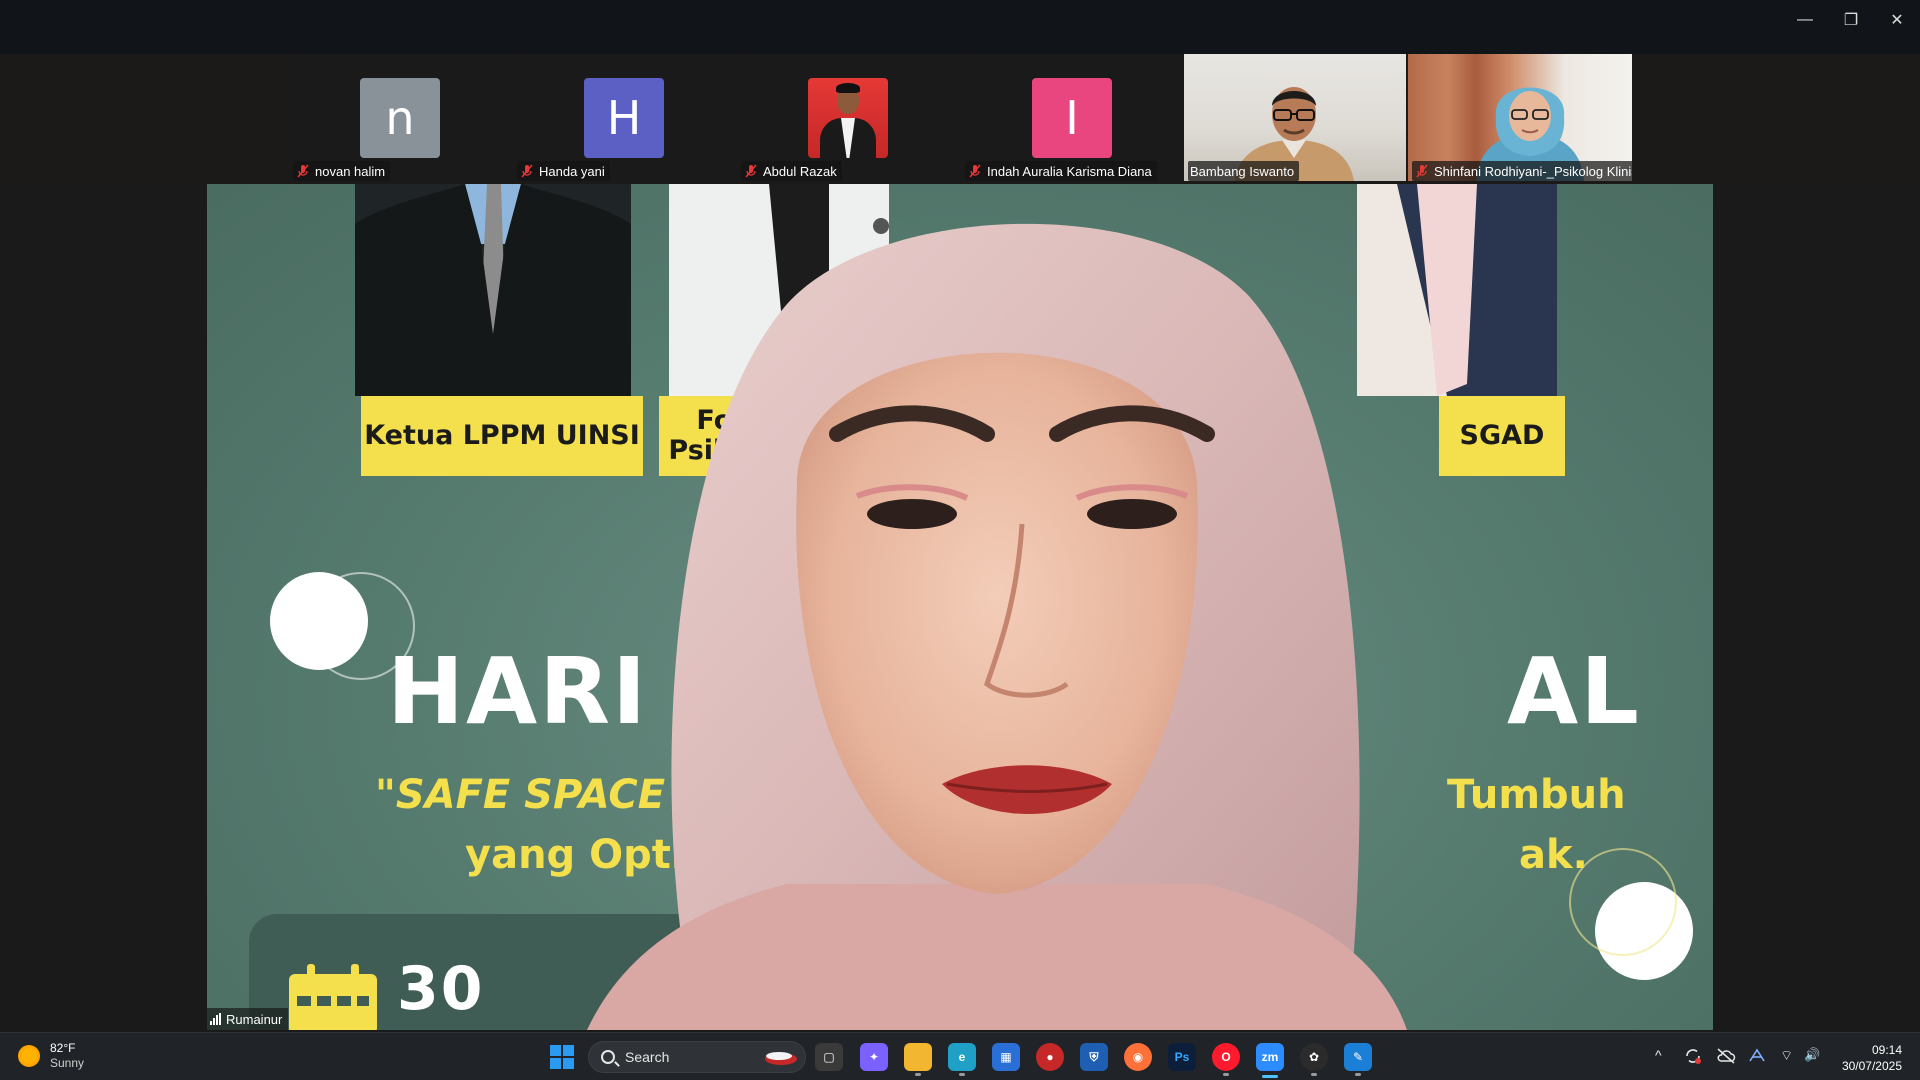 Image resolution: width=1920 pixels, height=1080 pixels. I want to click on avatar-photo, so click(848, 118).